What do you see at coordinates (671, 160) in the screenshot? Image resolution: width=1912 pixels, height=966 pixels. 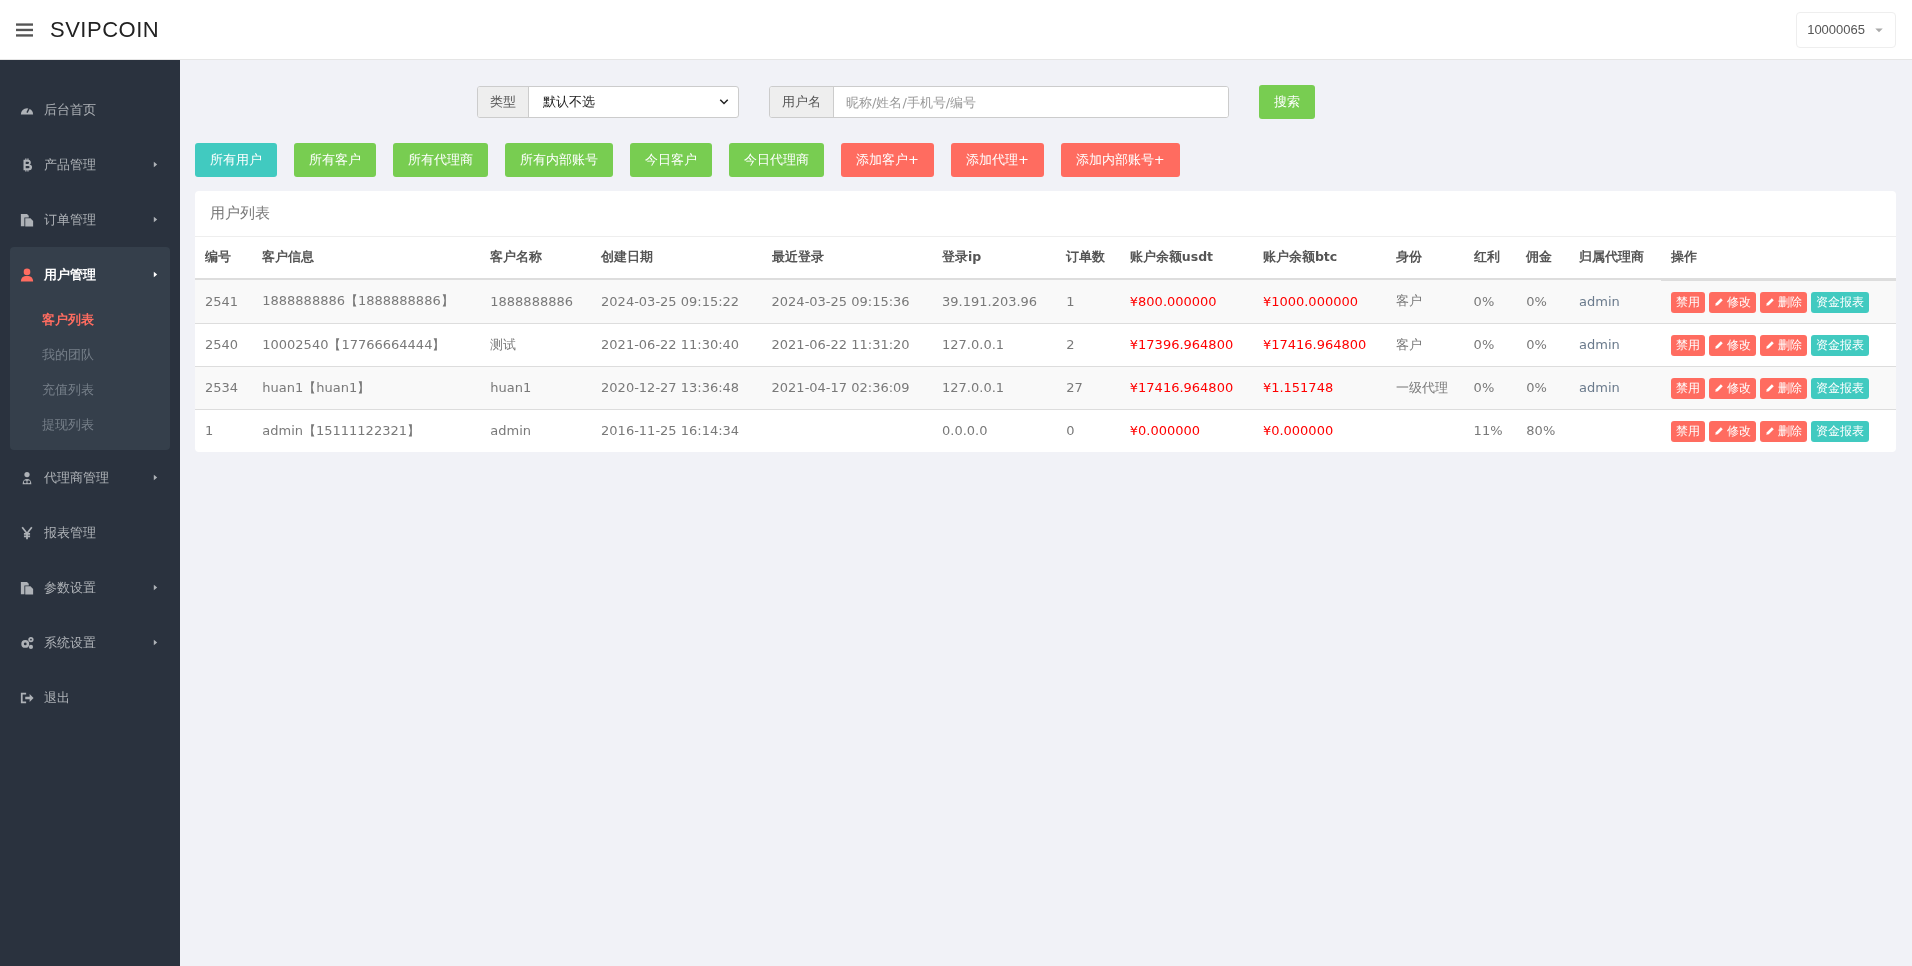 I see `filter-button: 今日客户` at bounding box center [671, 160].